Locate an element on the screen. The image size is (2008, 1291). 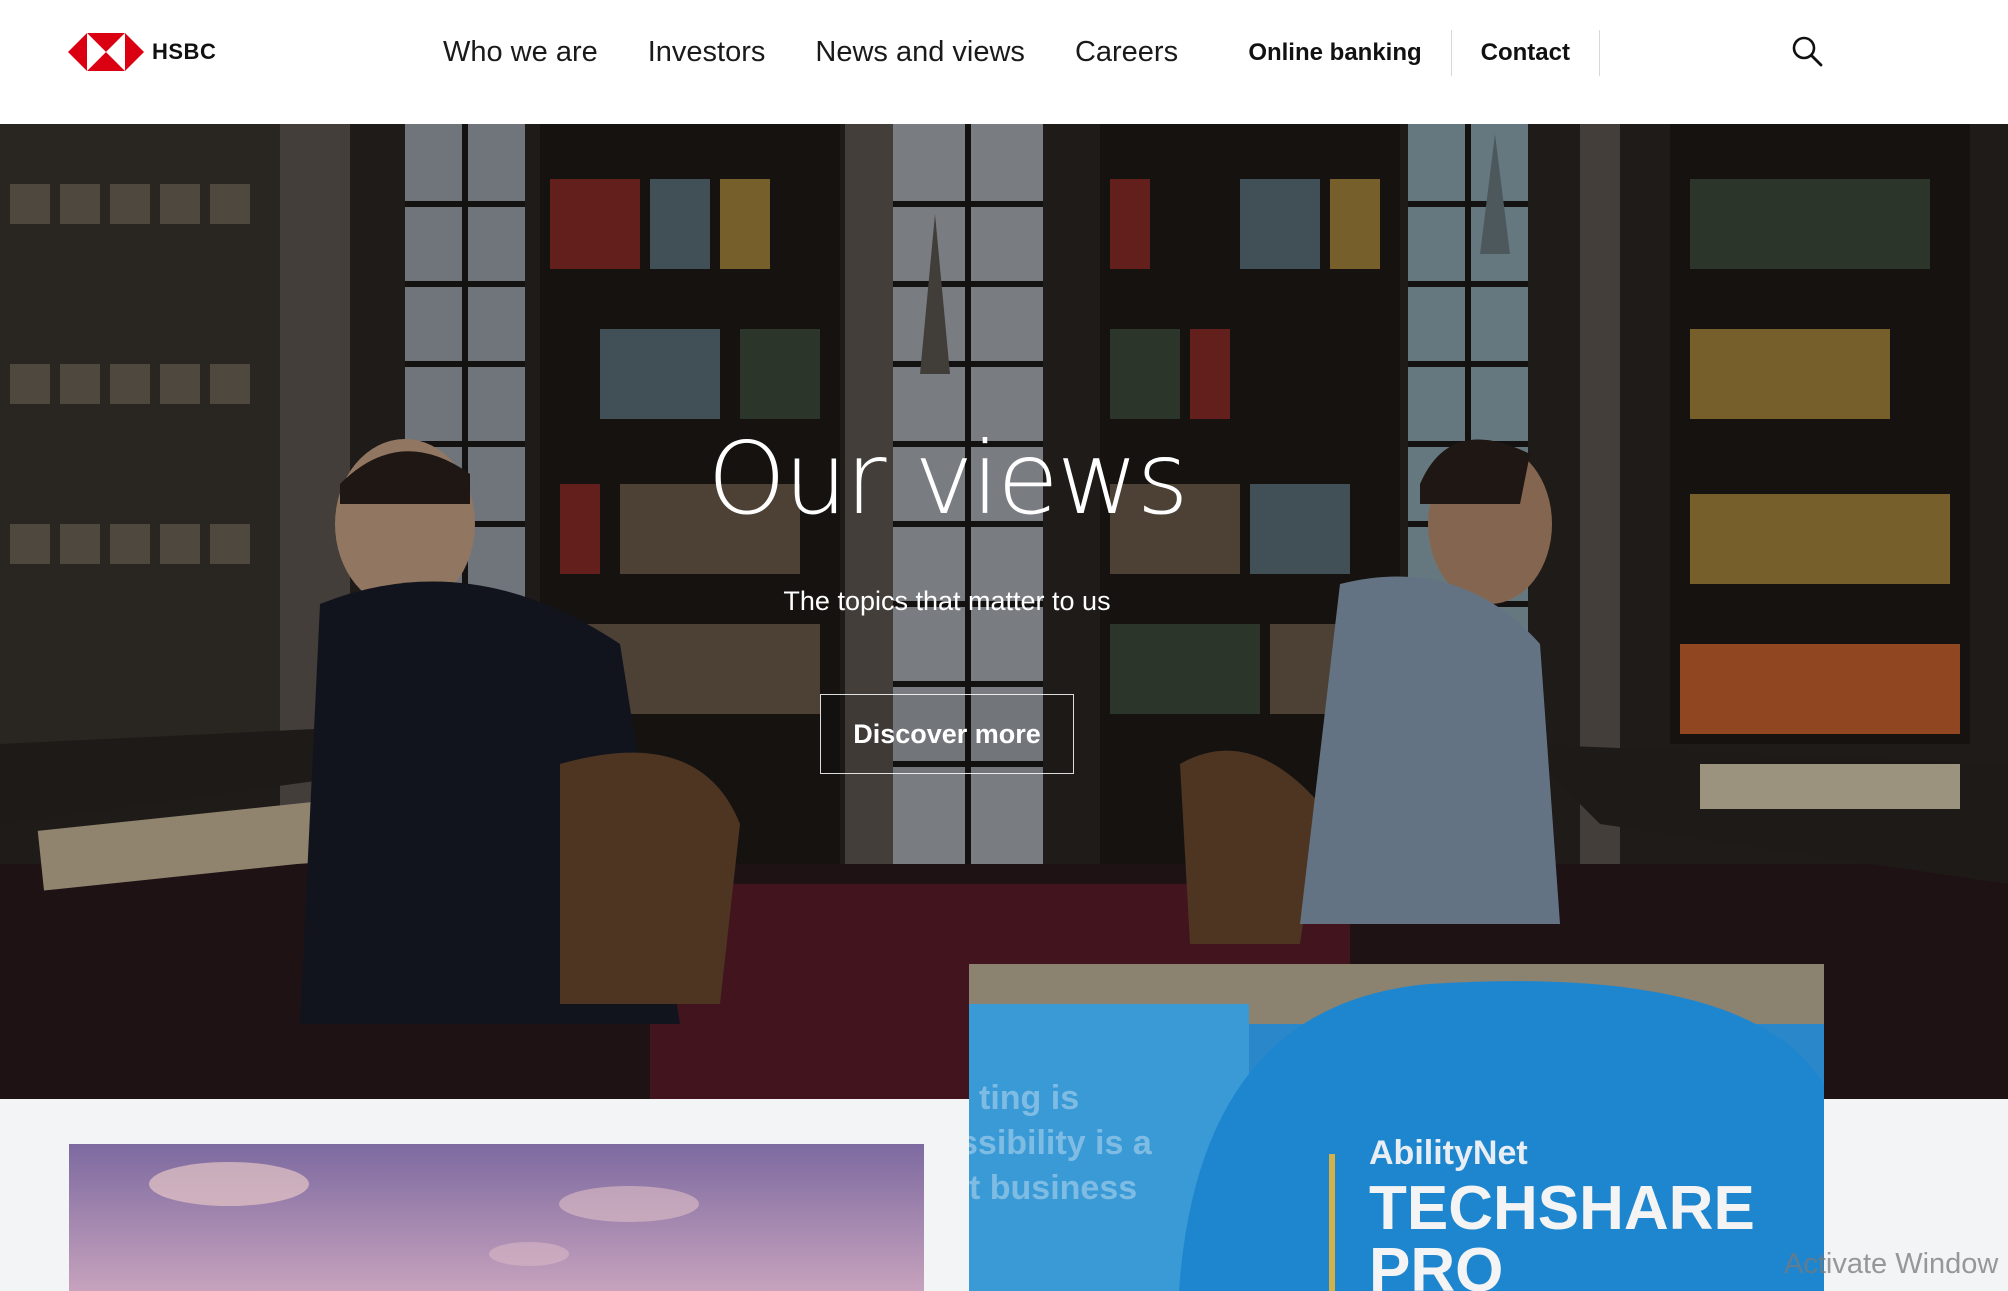
online-banking-link: Online banking is located at coordinates (1334, 53).